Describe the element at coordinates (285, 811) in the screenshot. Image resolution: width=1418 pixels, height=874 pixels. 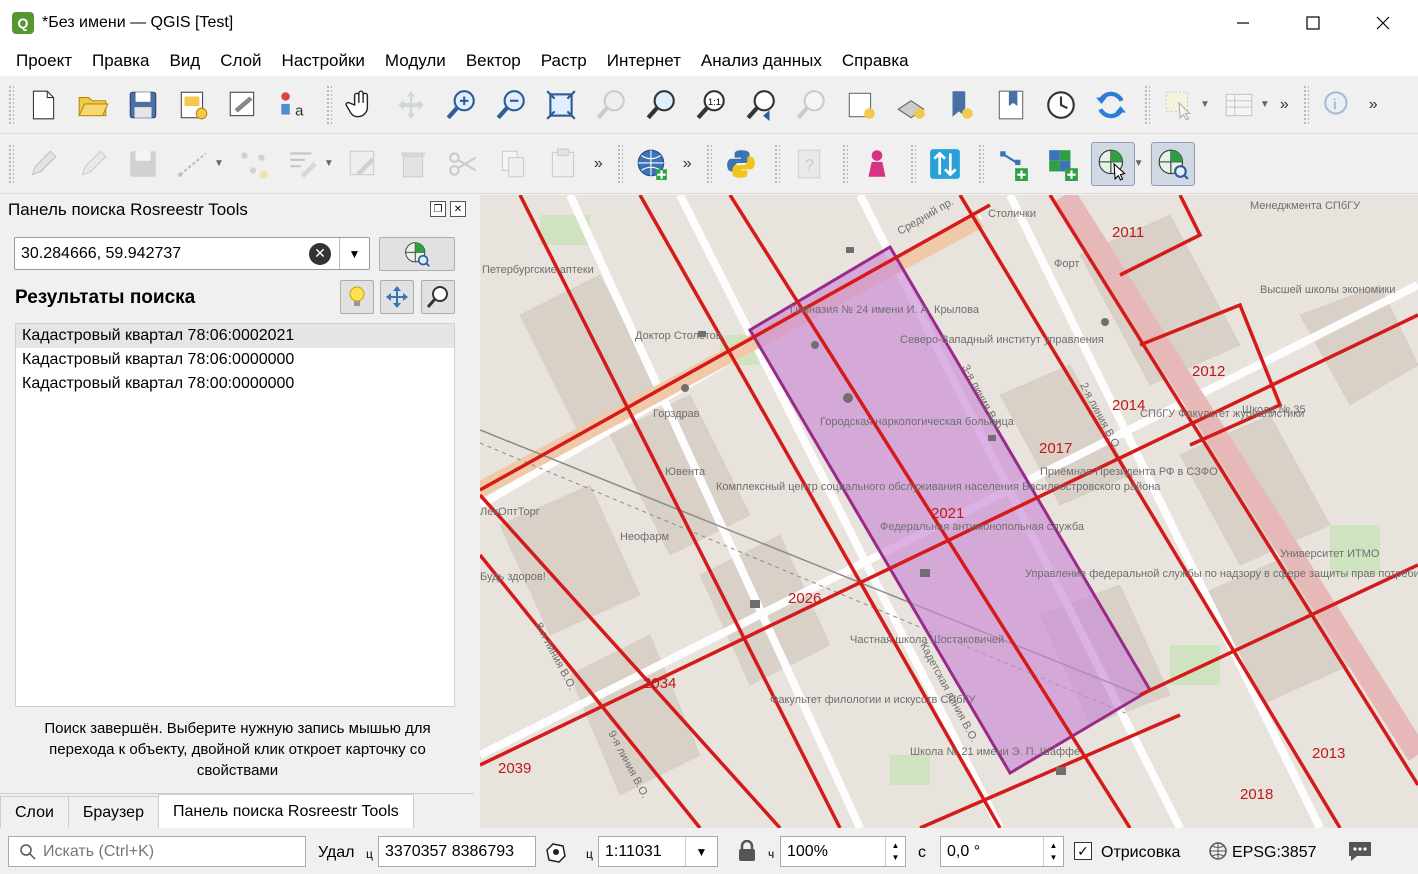
I see `tab-rosreestr-search: Панель поиска Rosreestr Tools` at that location.